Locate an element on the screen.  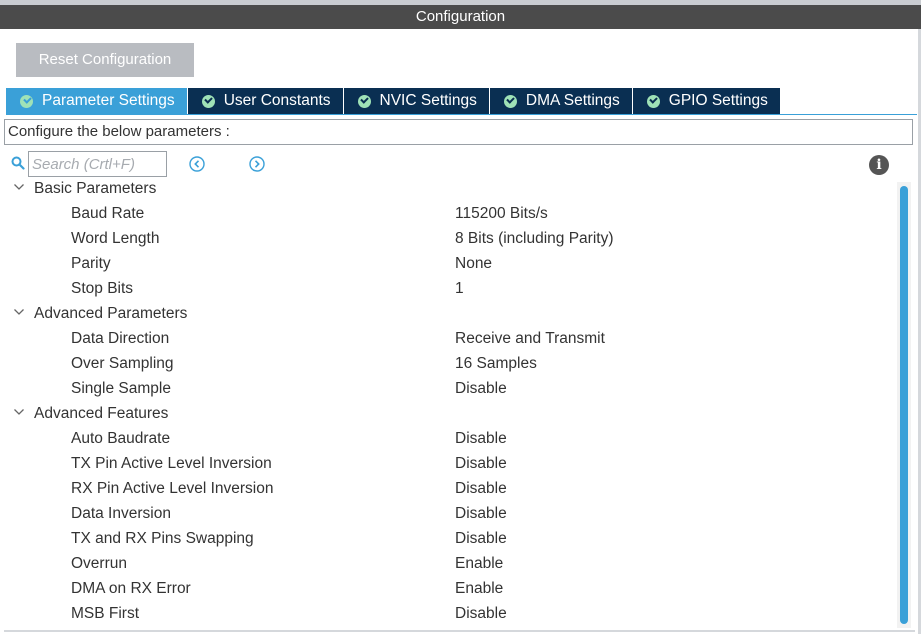
param-row: Baud Rate 115200 Bits/s is located at coordinates (447, 213).